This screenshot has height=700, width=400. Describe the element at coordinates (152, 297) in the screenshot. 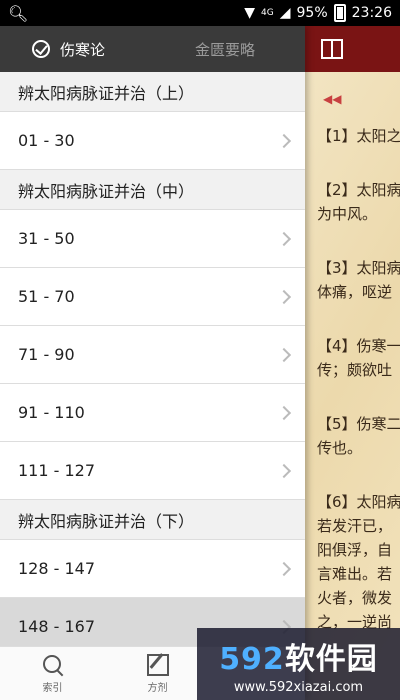

I see `list-item: 51 - 70` at that location.